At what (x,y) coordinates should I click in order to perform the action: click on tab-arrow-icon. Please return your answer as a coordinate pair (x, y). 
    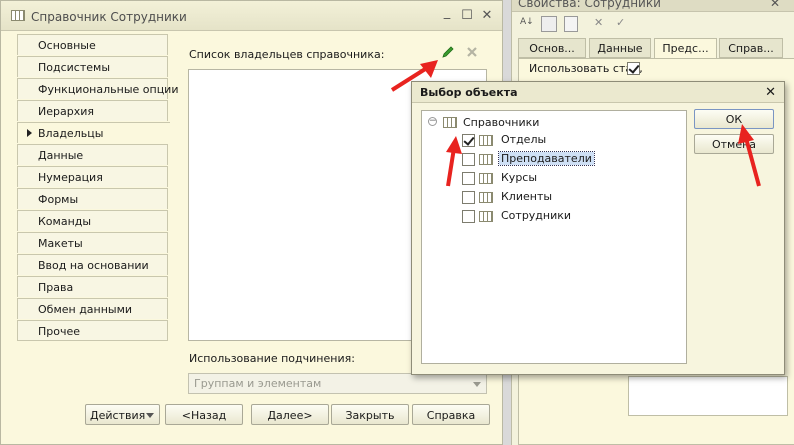
    Looking at the image, I should click on (29, 133).